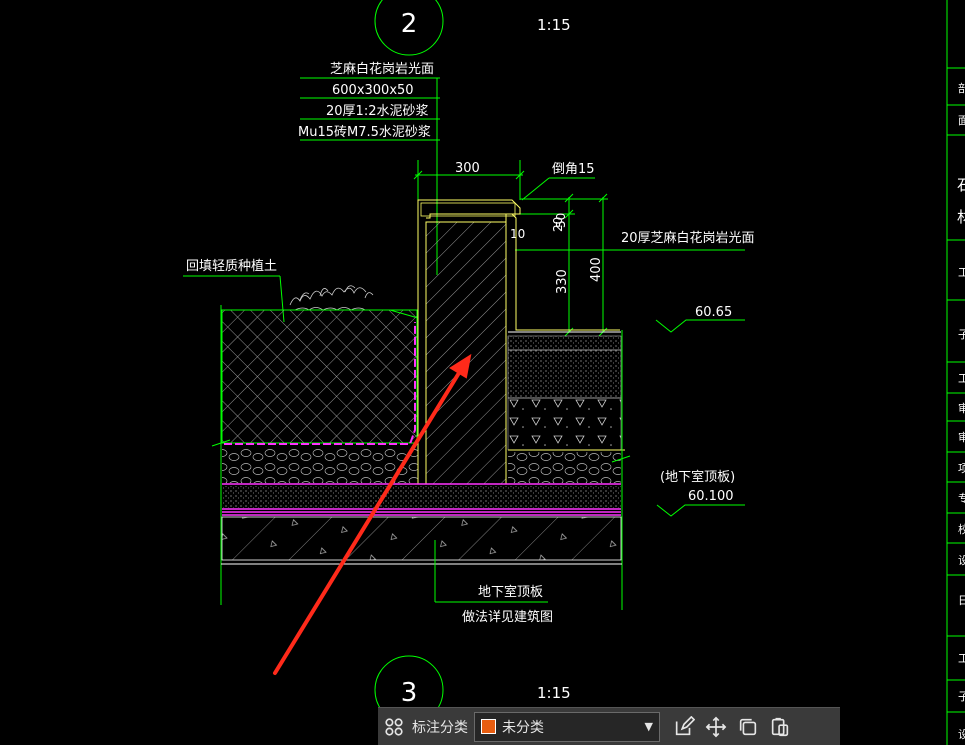  I want to click on grid-apps-icon, so click(394, 727).